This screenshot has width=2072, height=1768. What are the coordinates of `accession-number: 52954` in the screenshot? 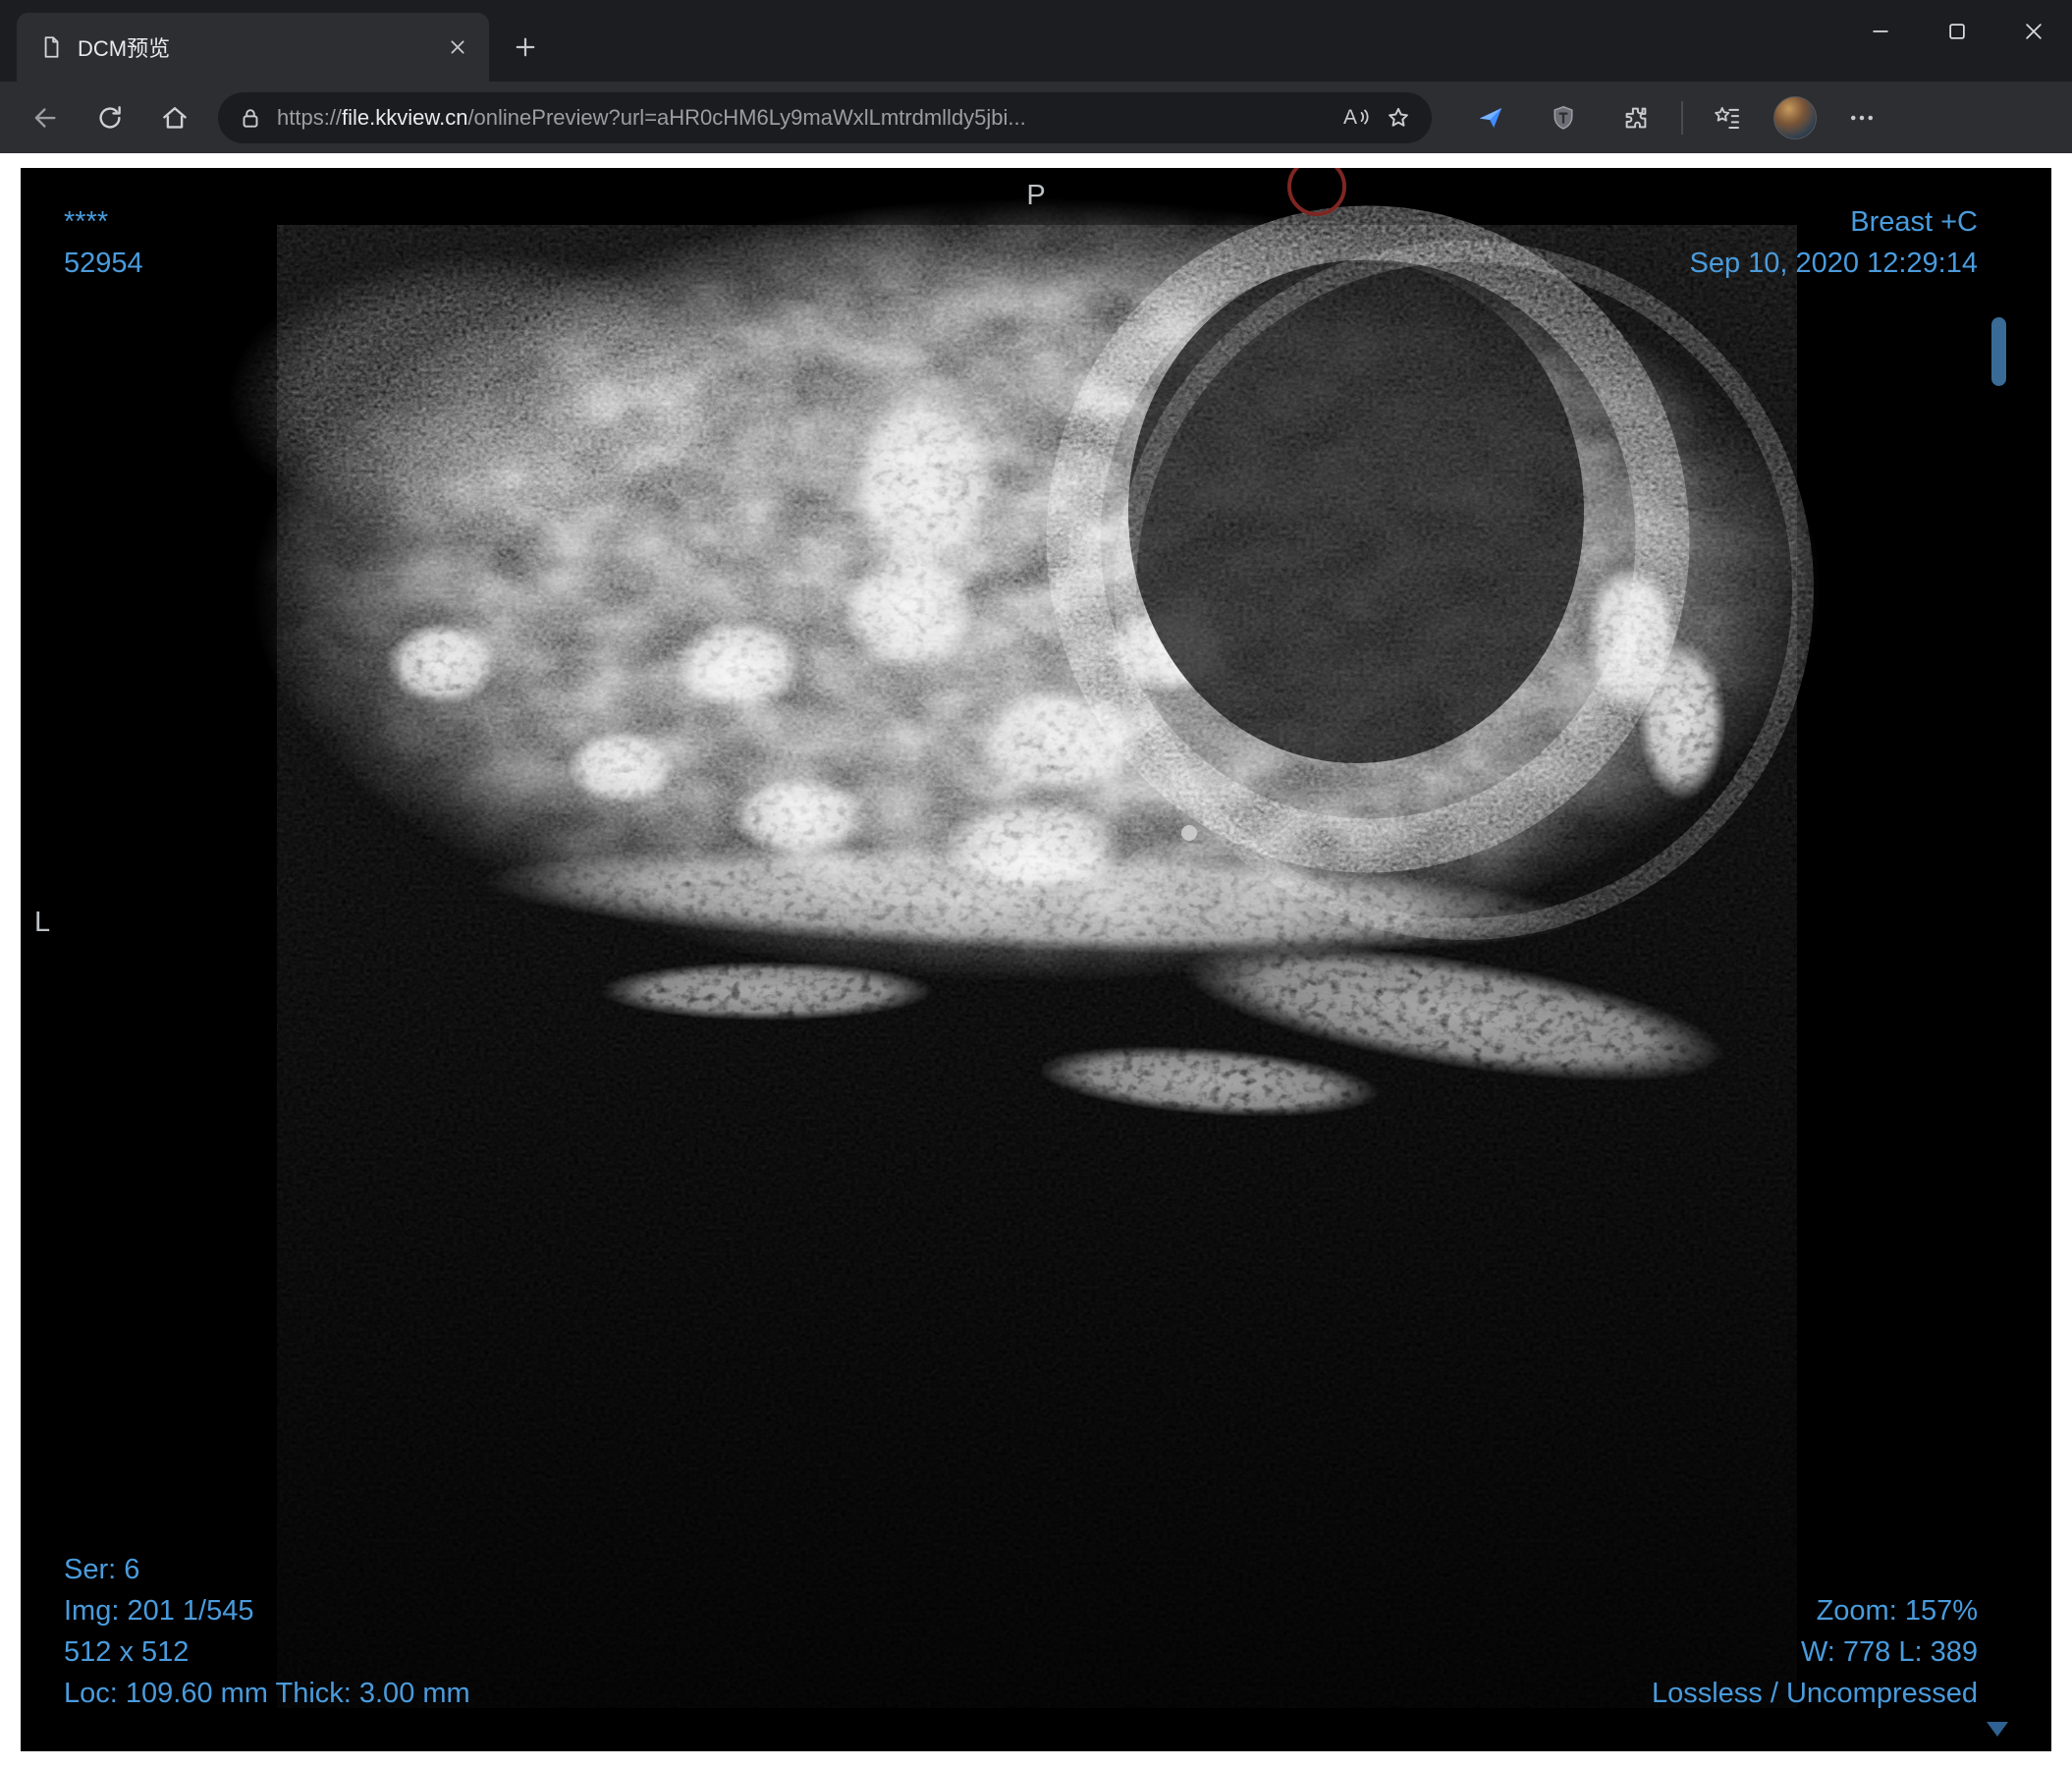 It's located at (104, 263).